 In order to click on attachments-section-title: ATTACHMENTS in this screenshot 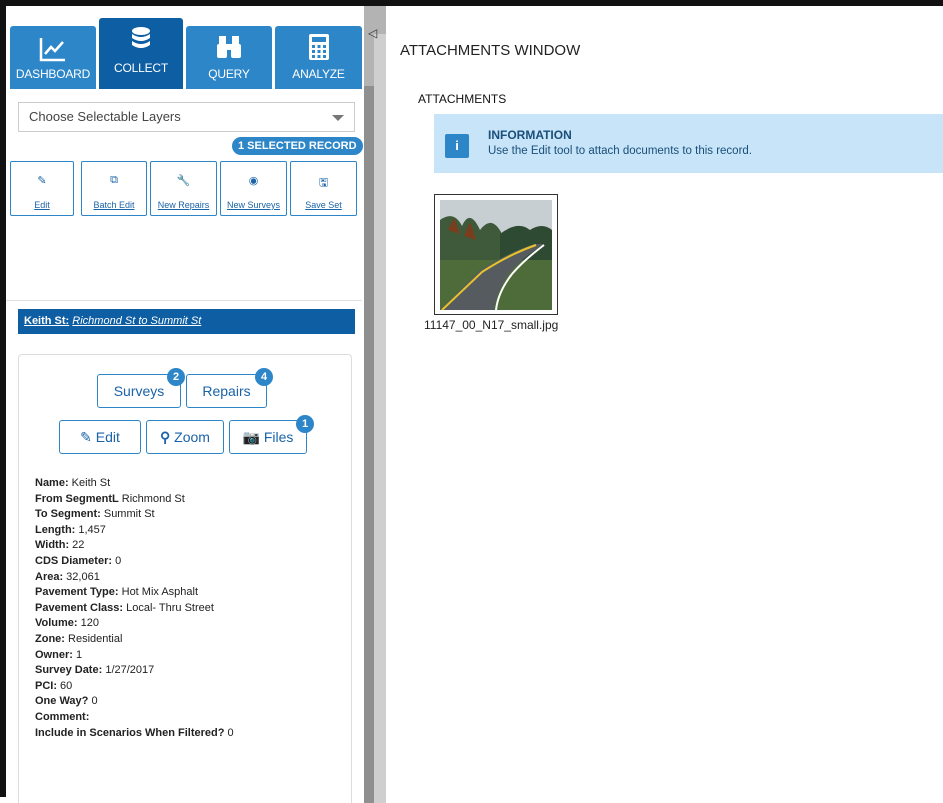, I will do `click(462, 99)`.